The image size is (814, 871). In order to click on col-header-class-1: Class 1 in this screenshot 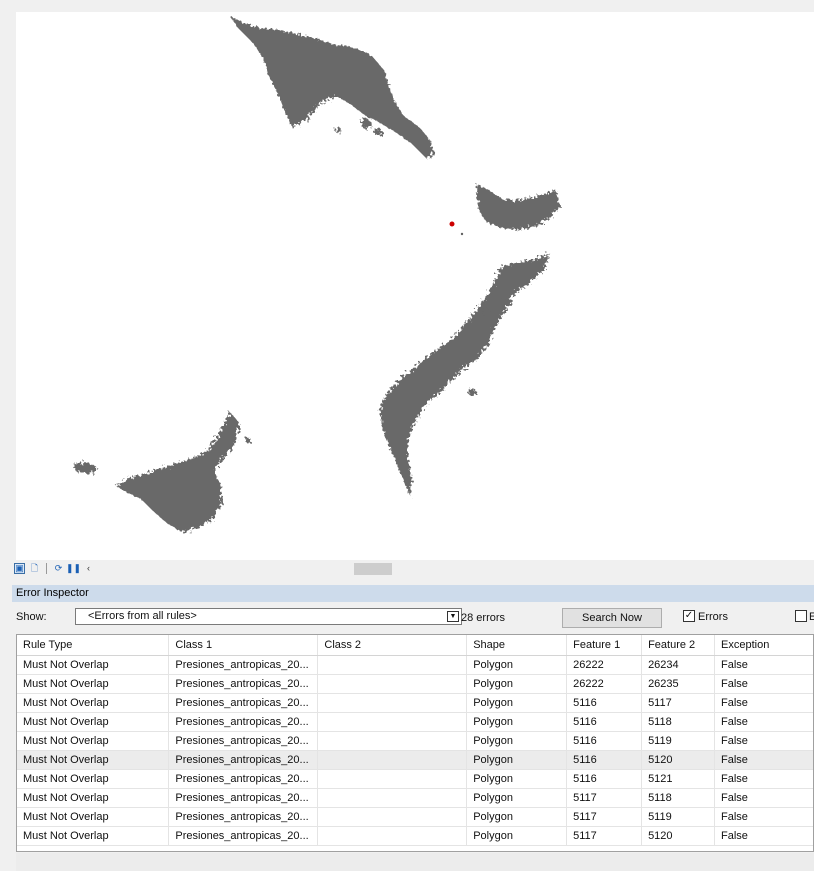, I will do `click(243, 645)`.